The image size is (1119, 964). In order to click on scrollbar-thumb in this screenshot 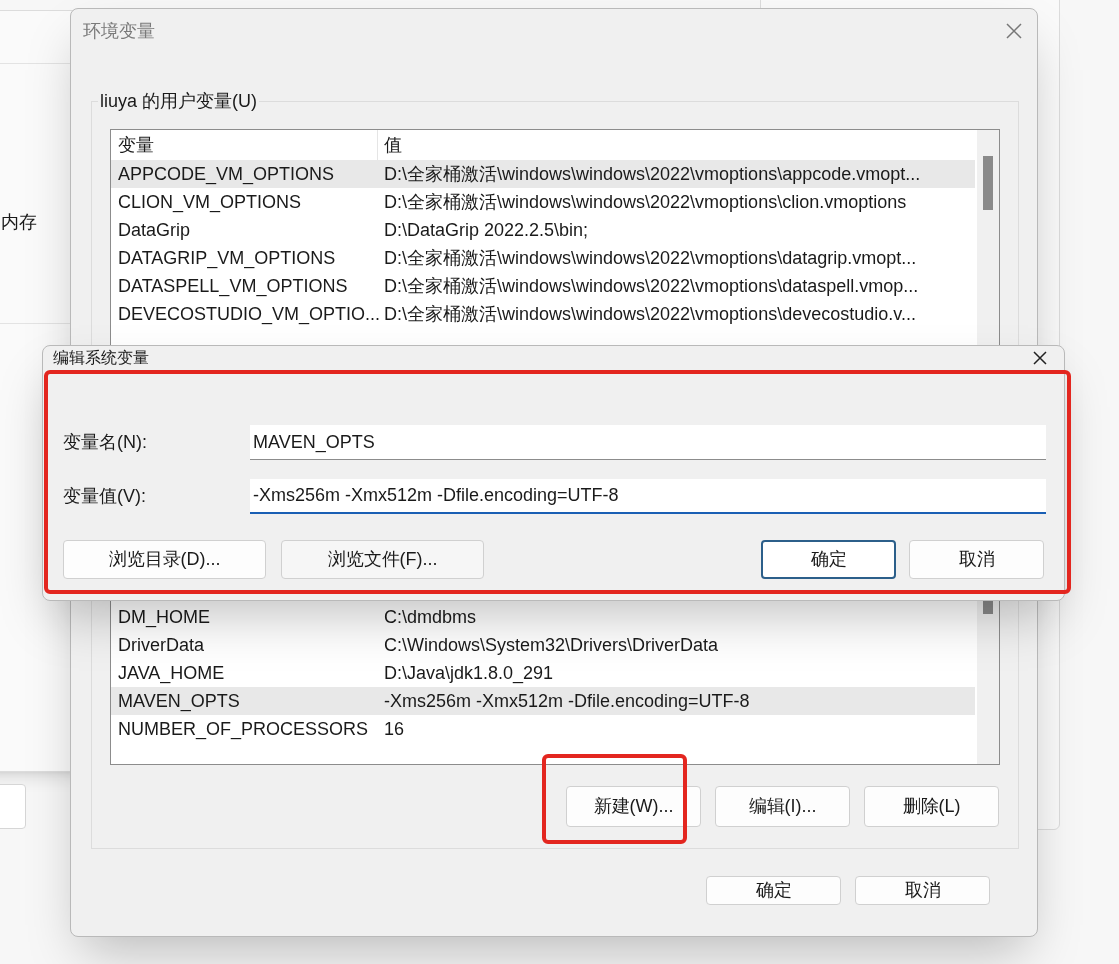, I will do `click(988, 183)`.